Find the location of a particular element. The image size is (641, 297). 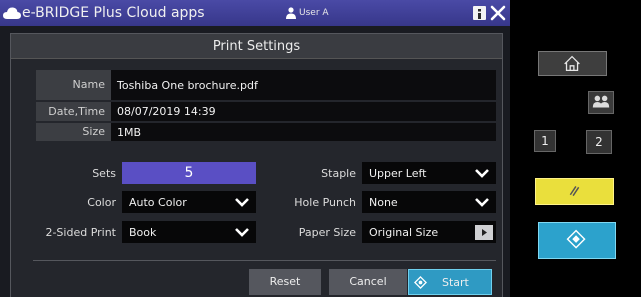

sets-input: 5 is located at coordinates (189, 173).